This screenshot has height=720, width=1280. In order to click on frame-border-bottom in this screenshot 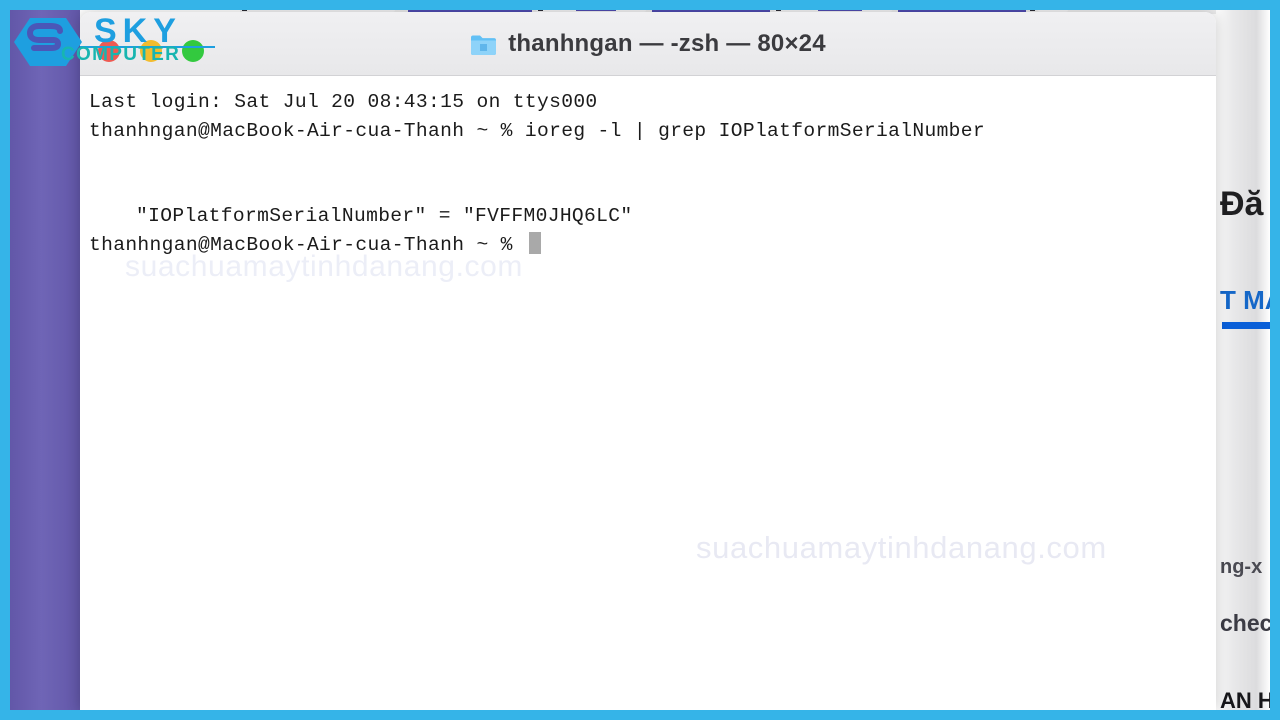, I will do `click(640, 715)`.